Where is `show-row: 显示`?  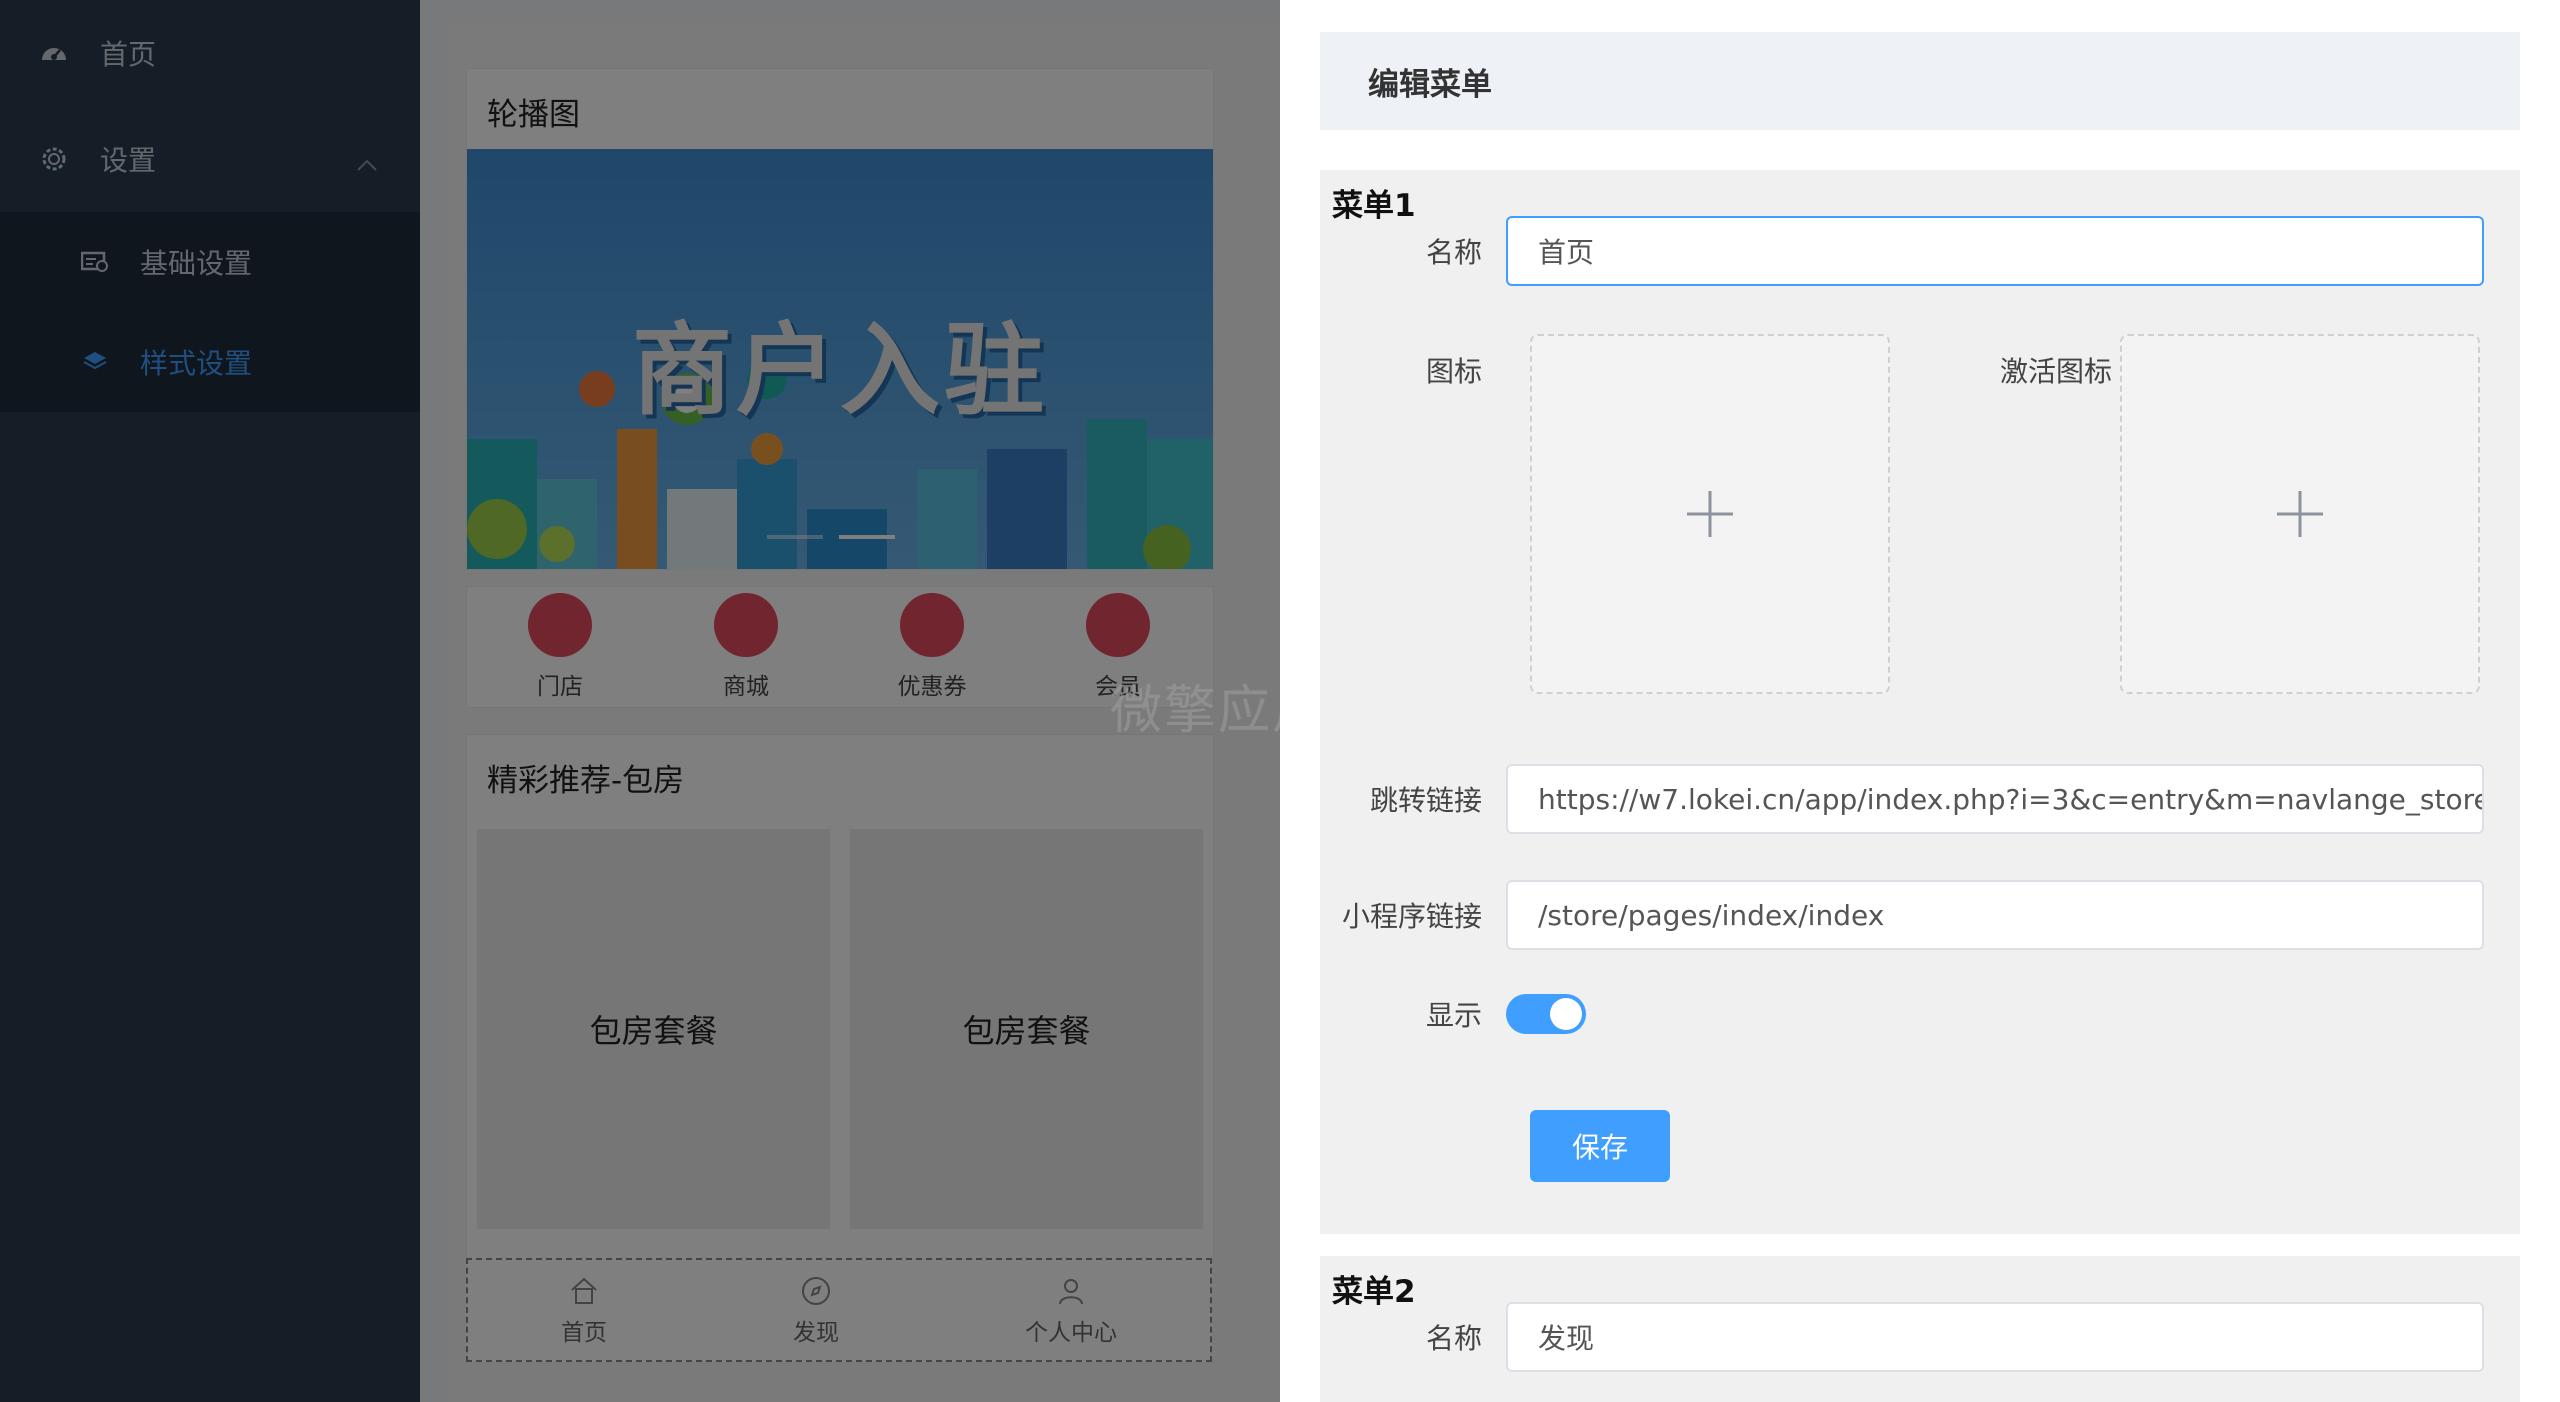
show-row: 显示 is located at coordinates (1453, 1014).